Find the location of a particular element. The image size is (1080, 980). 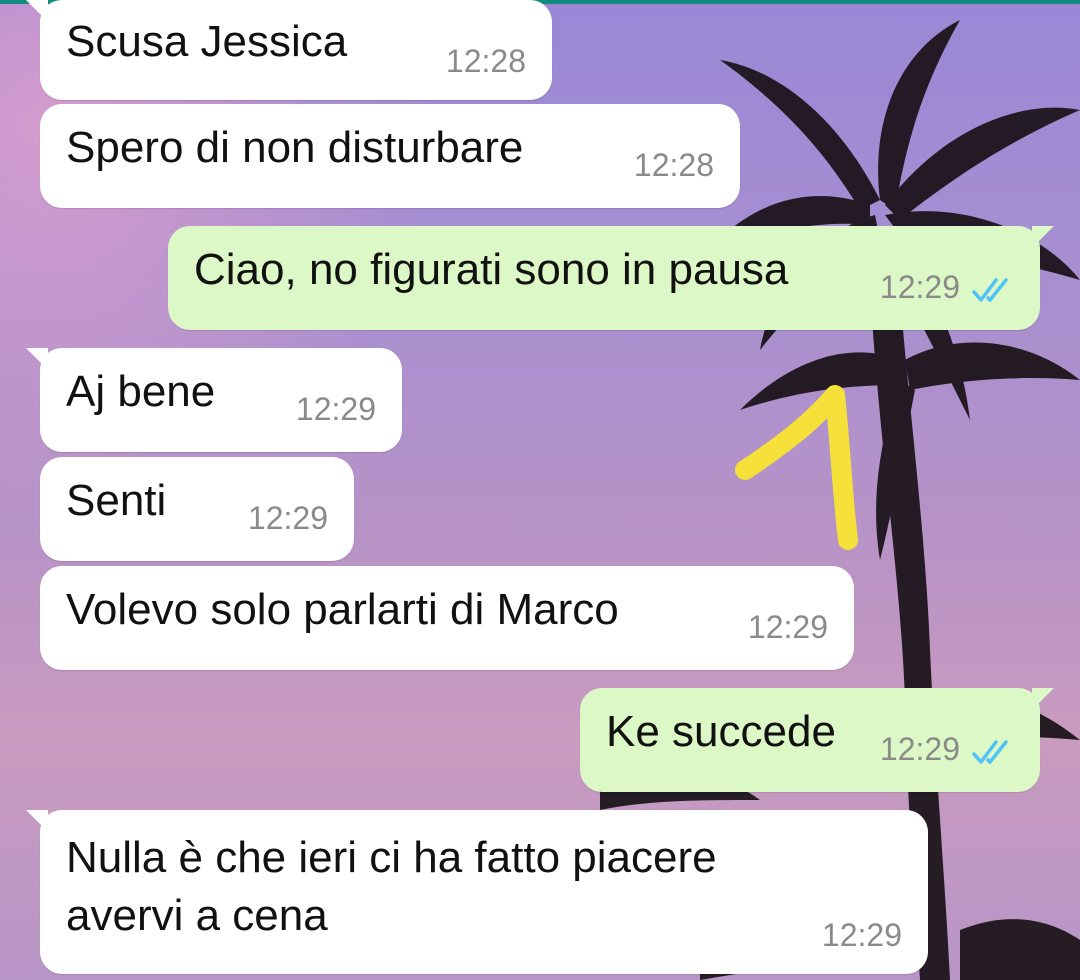

message-text-line-2: avervi a cena is located at coordinates (197, 915).